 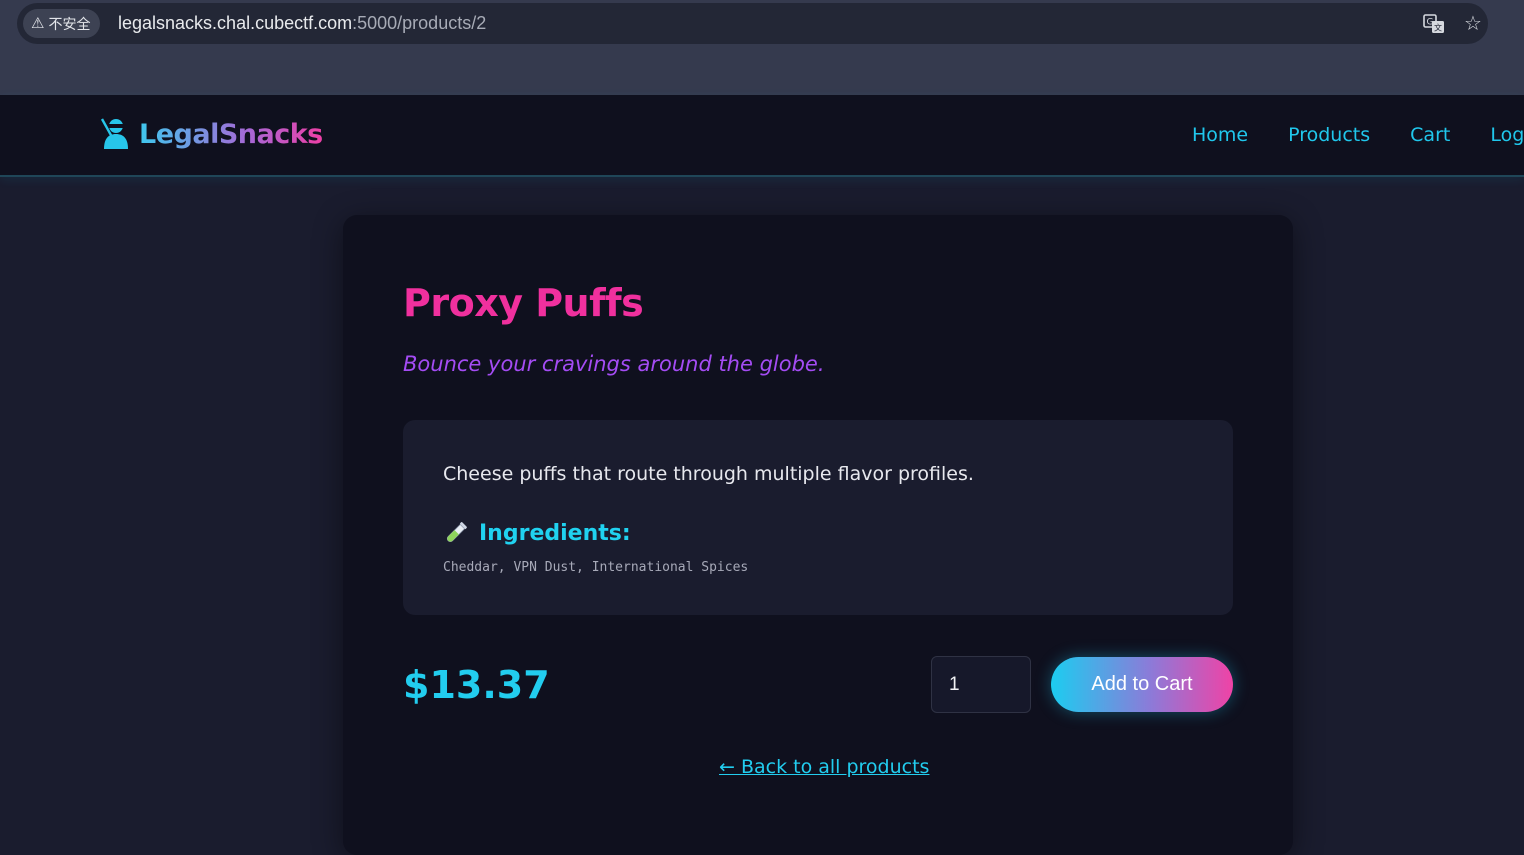 I want to click on ingredients-list: Cheddar, VPN Dust, International Spices, so click(x=596, y=567).